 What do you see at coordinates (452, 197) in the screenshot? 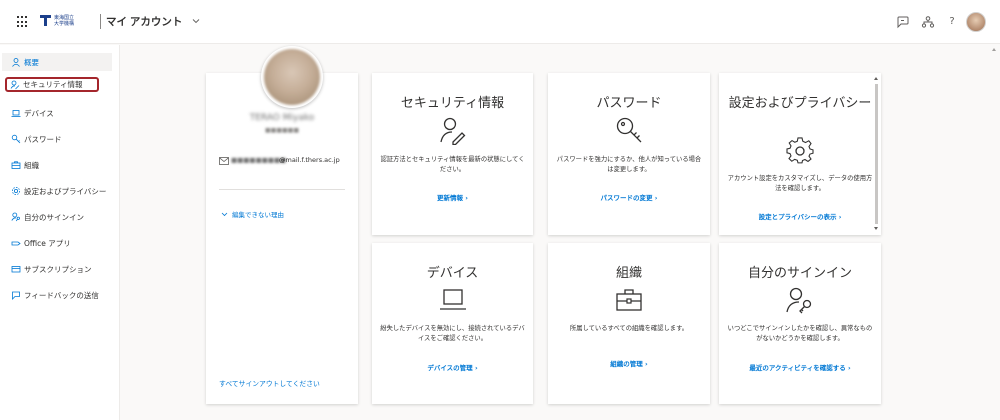
I see `update-info-link: 更新情報 ›` at bounding box center [452, 197].